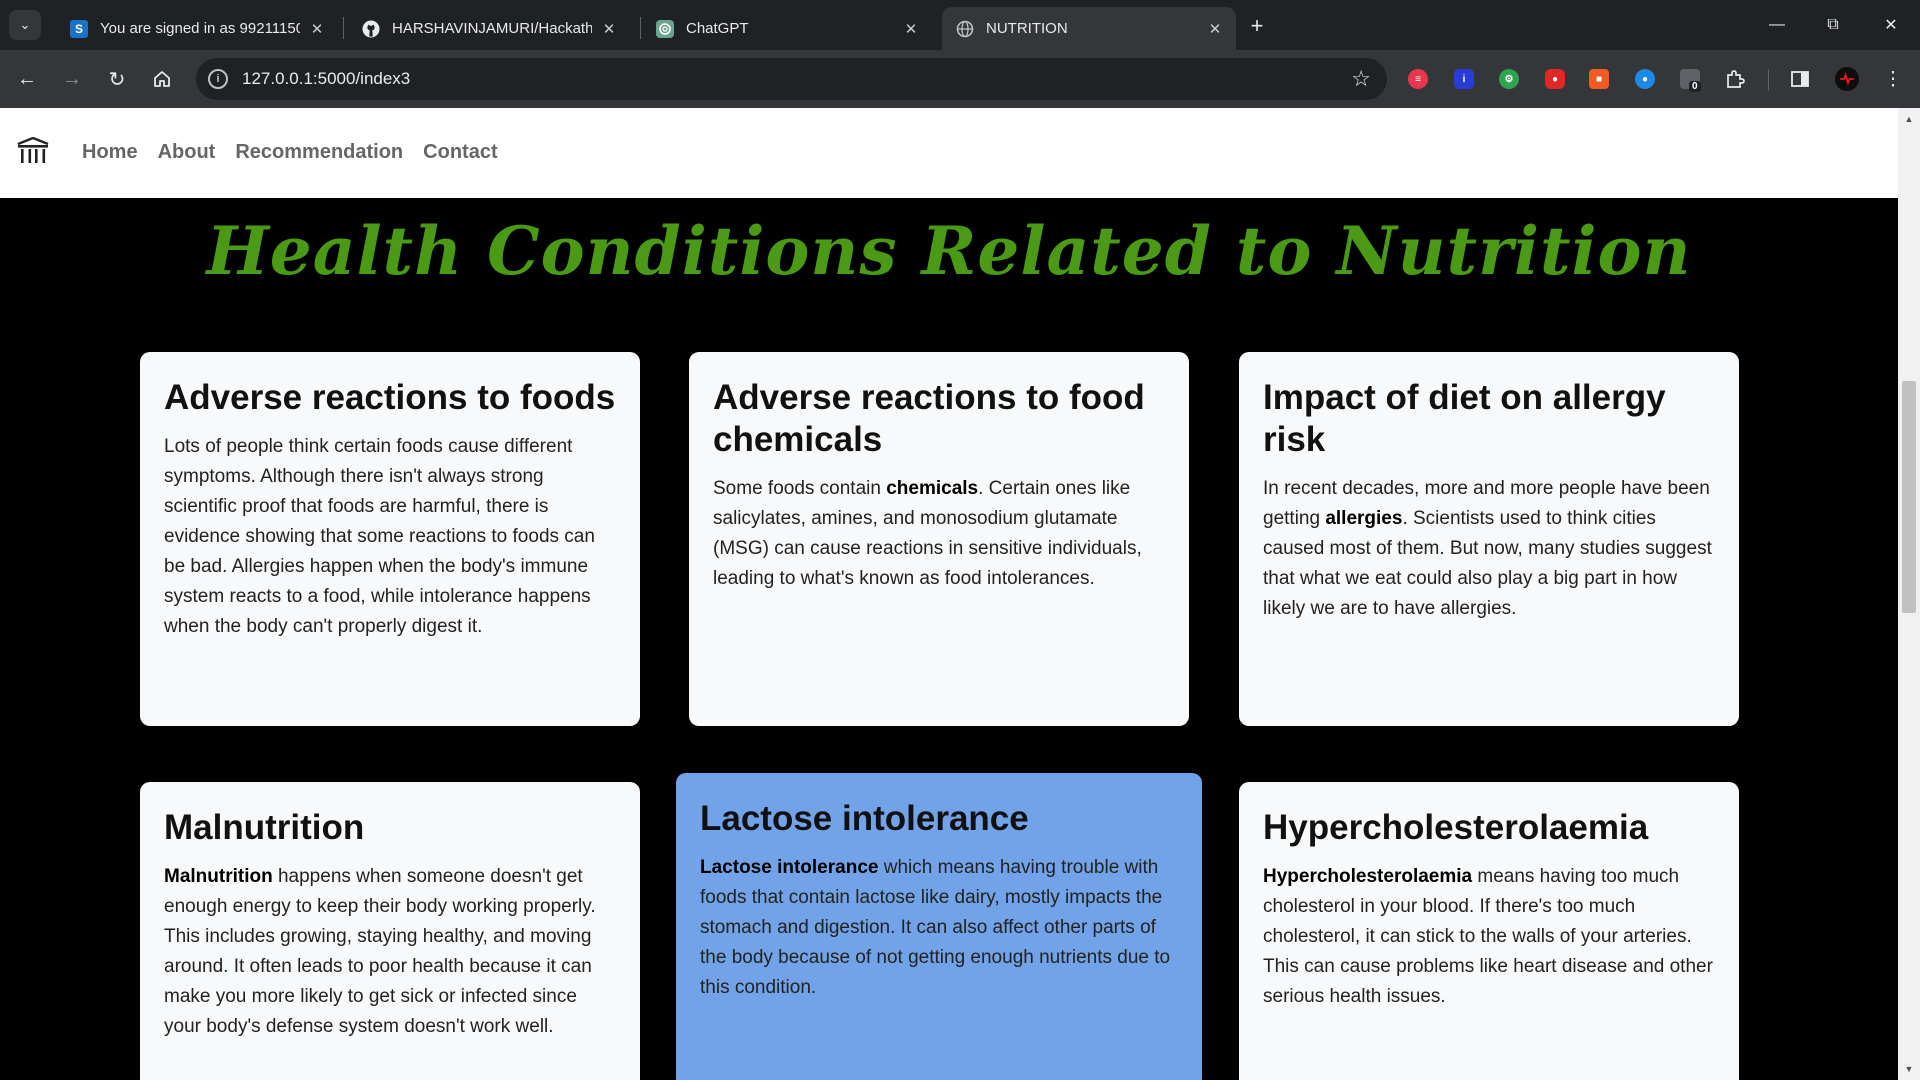  What do you see at coordinates (949, 153) in the screenshot?
I see `site-navbar: Home About Recommendation Contact` at bounding box center [949, 153].